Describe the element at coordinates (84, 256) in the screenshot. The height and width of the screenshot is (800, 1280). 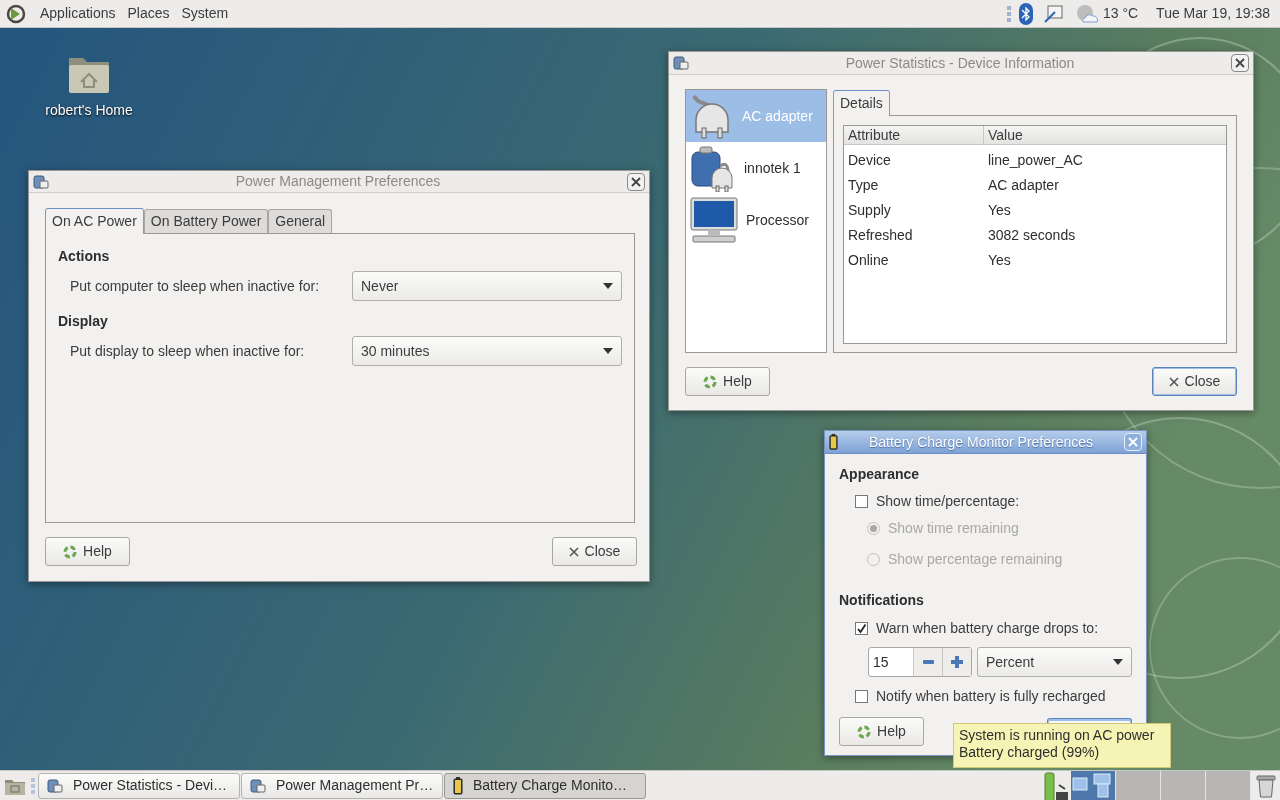
I see `section-heading: Actions` at that location.